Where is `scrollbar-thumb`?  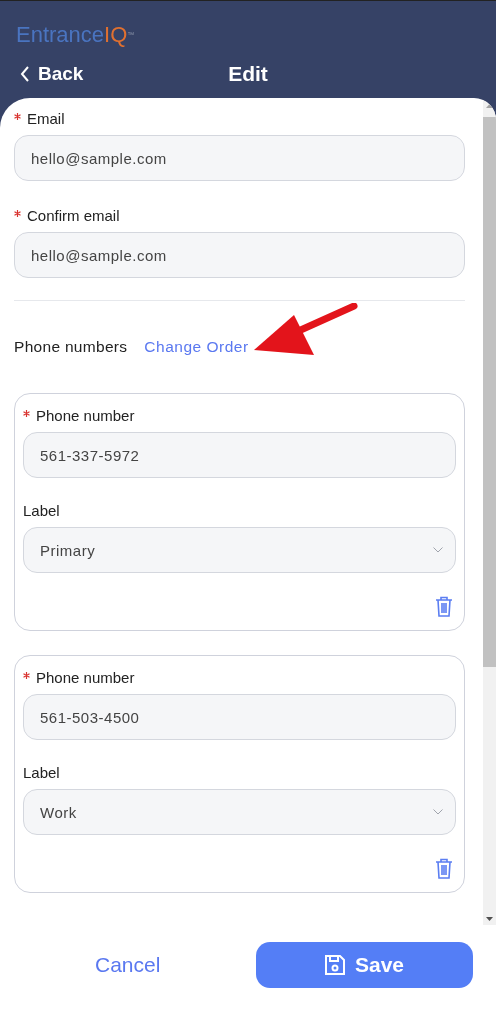 scrollbar-thumb is located at coordinates (489, 392).